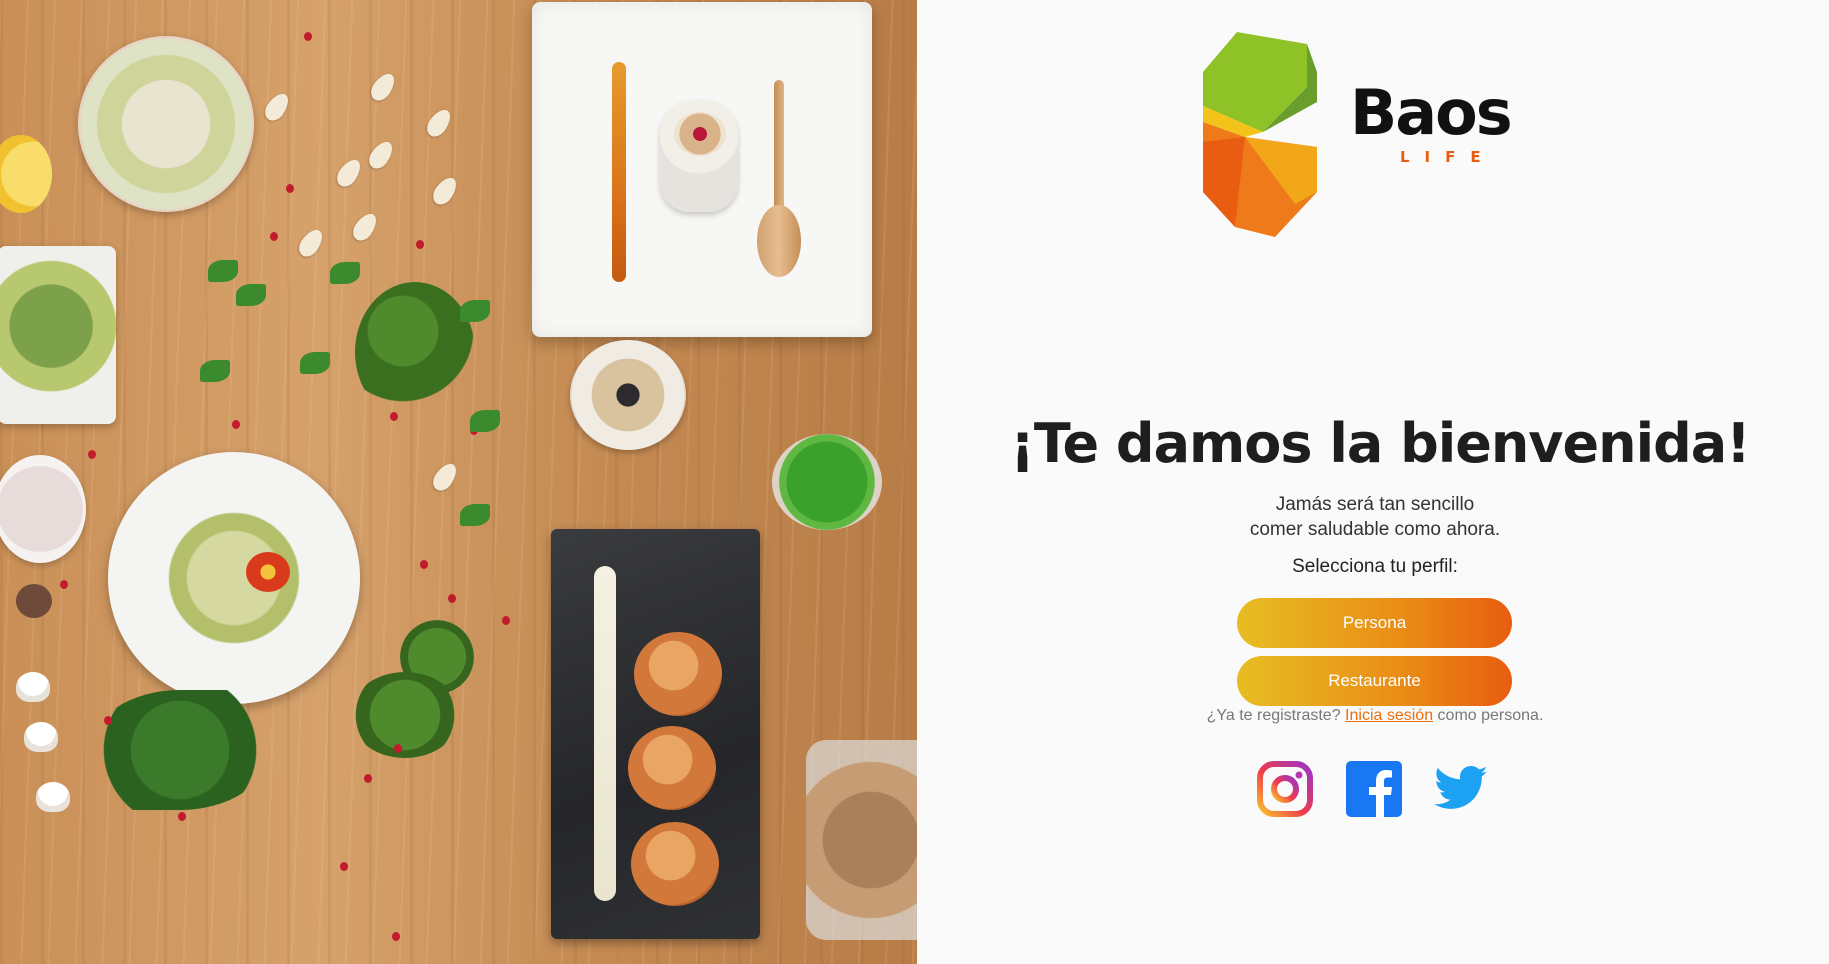 Image resolution: width=1829 pixels, height=964 pixels. Describe the element at coordinates (779, 241) in the screenshot. I see `wooden-spoon` at that location.